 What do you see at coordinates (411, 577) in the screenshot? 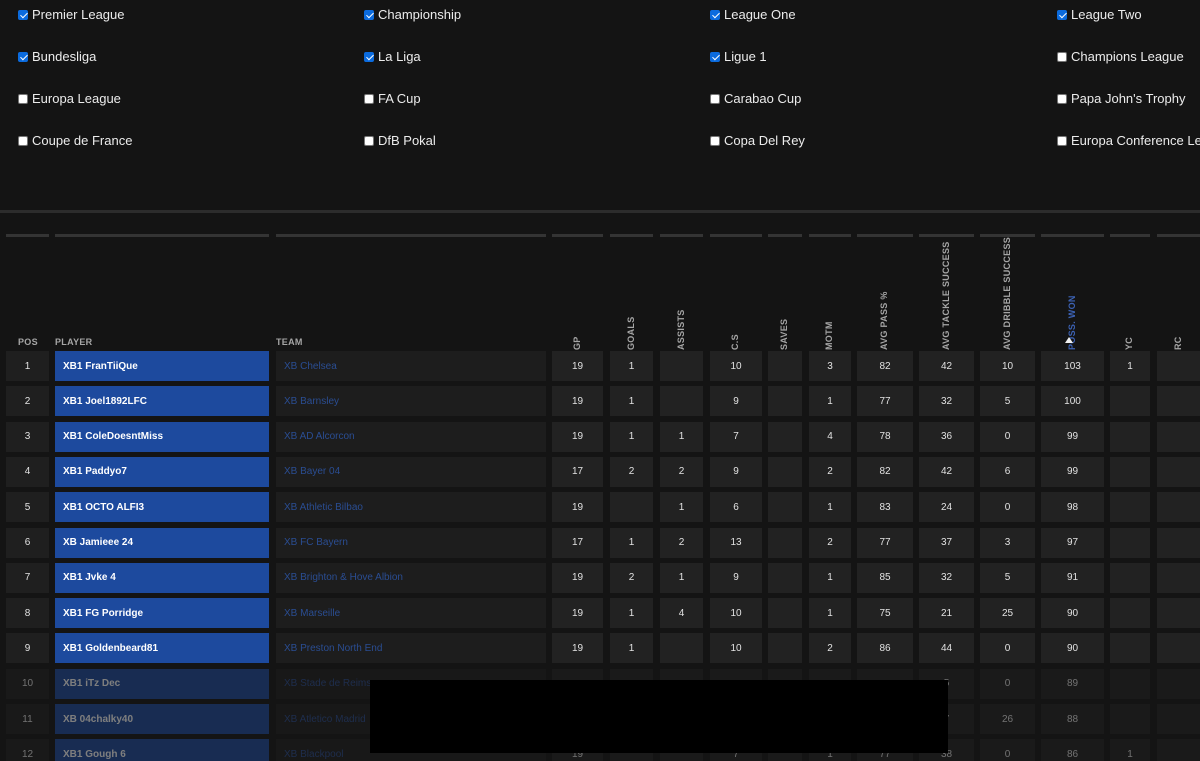
I see `cell-team: XB Brighton & Hove Albion` at bounding box center [411, 577].